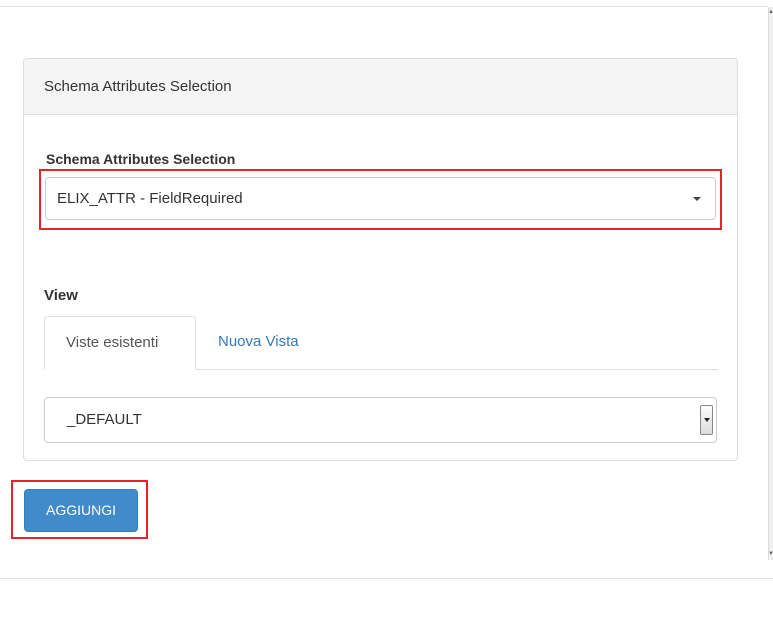  I want to click on add-button: AGGIUNGI, so click(81, 510).